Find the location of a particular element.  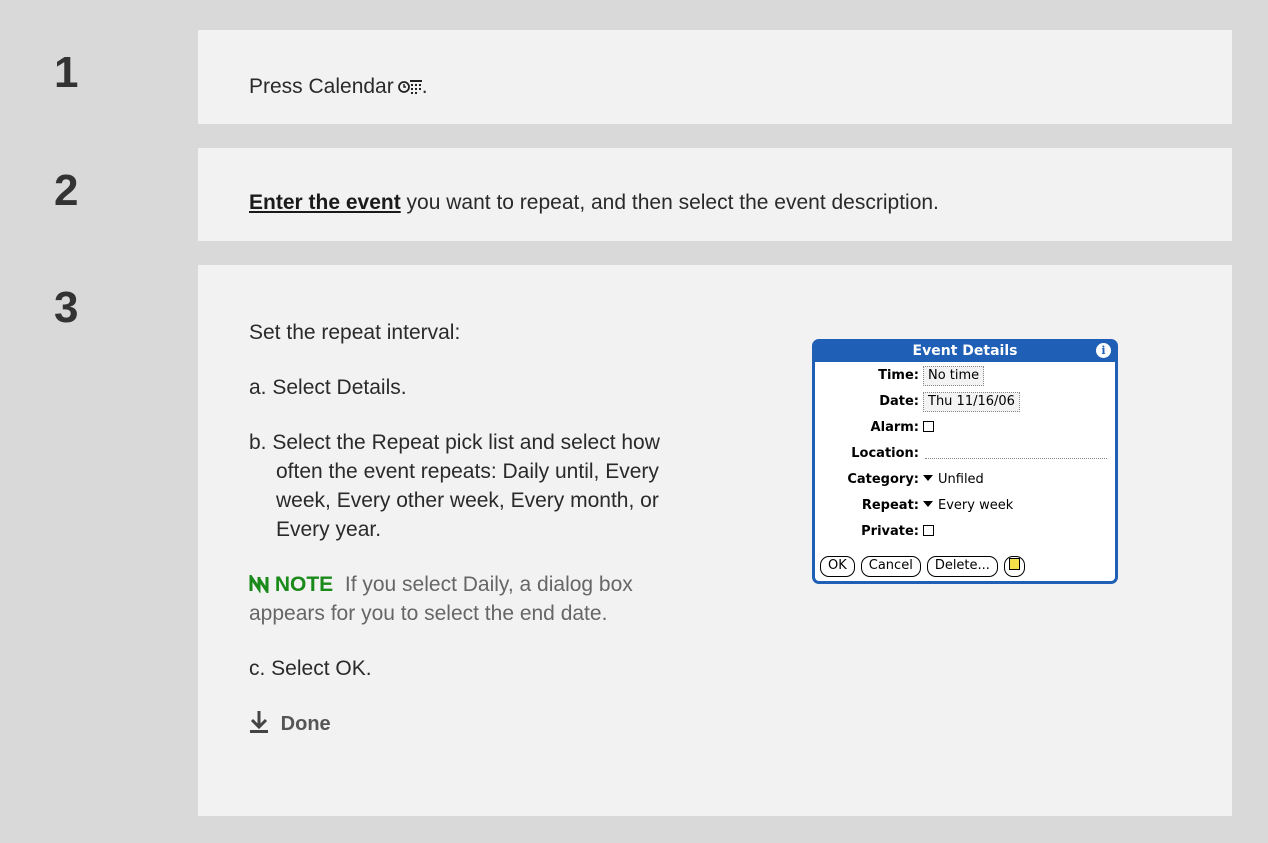

done-marker: Done is located at coordinates (290, 724).